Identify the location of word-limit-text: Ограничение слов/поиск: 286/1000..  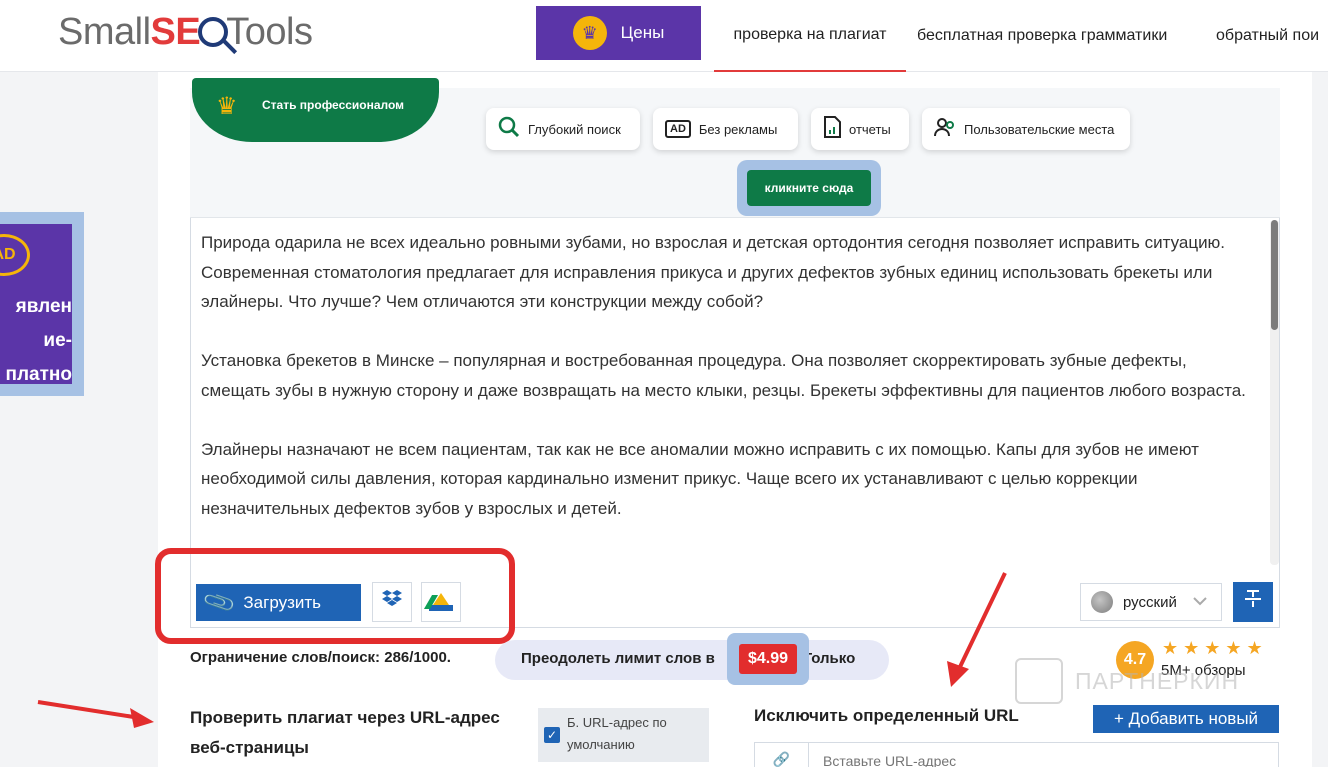
(320, 657).